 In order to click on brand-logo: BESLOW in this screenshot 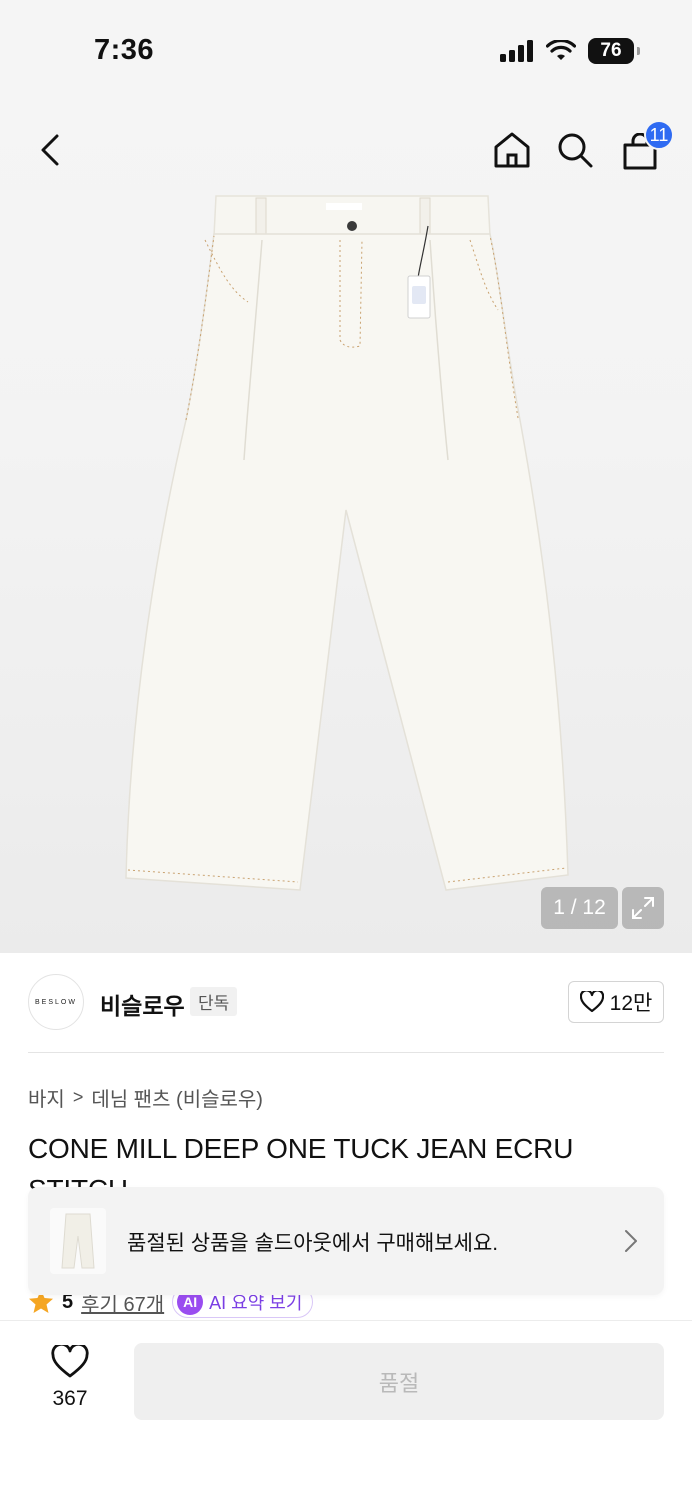, I will do `click(56, 1002)`.